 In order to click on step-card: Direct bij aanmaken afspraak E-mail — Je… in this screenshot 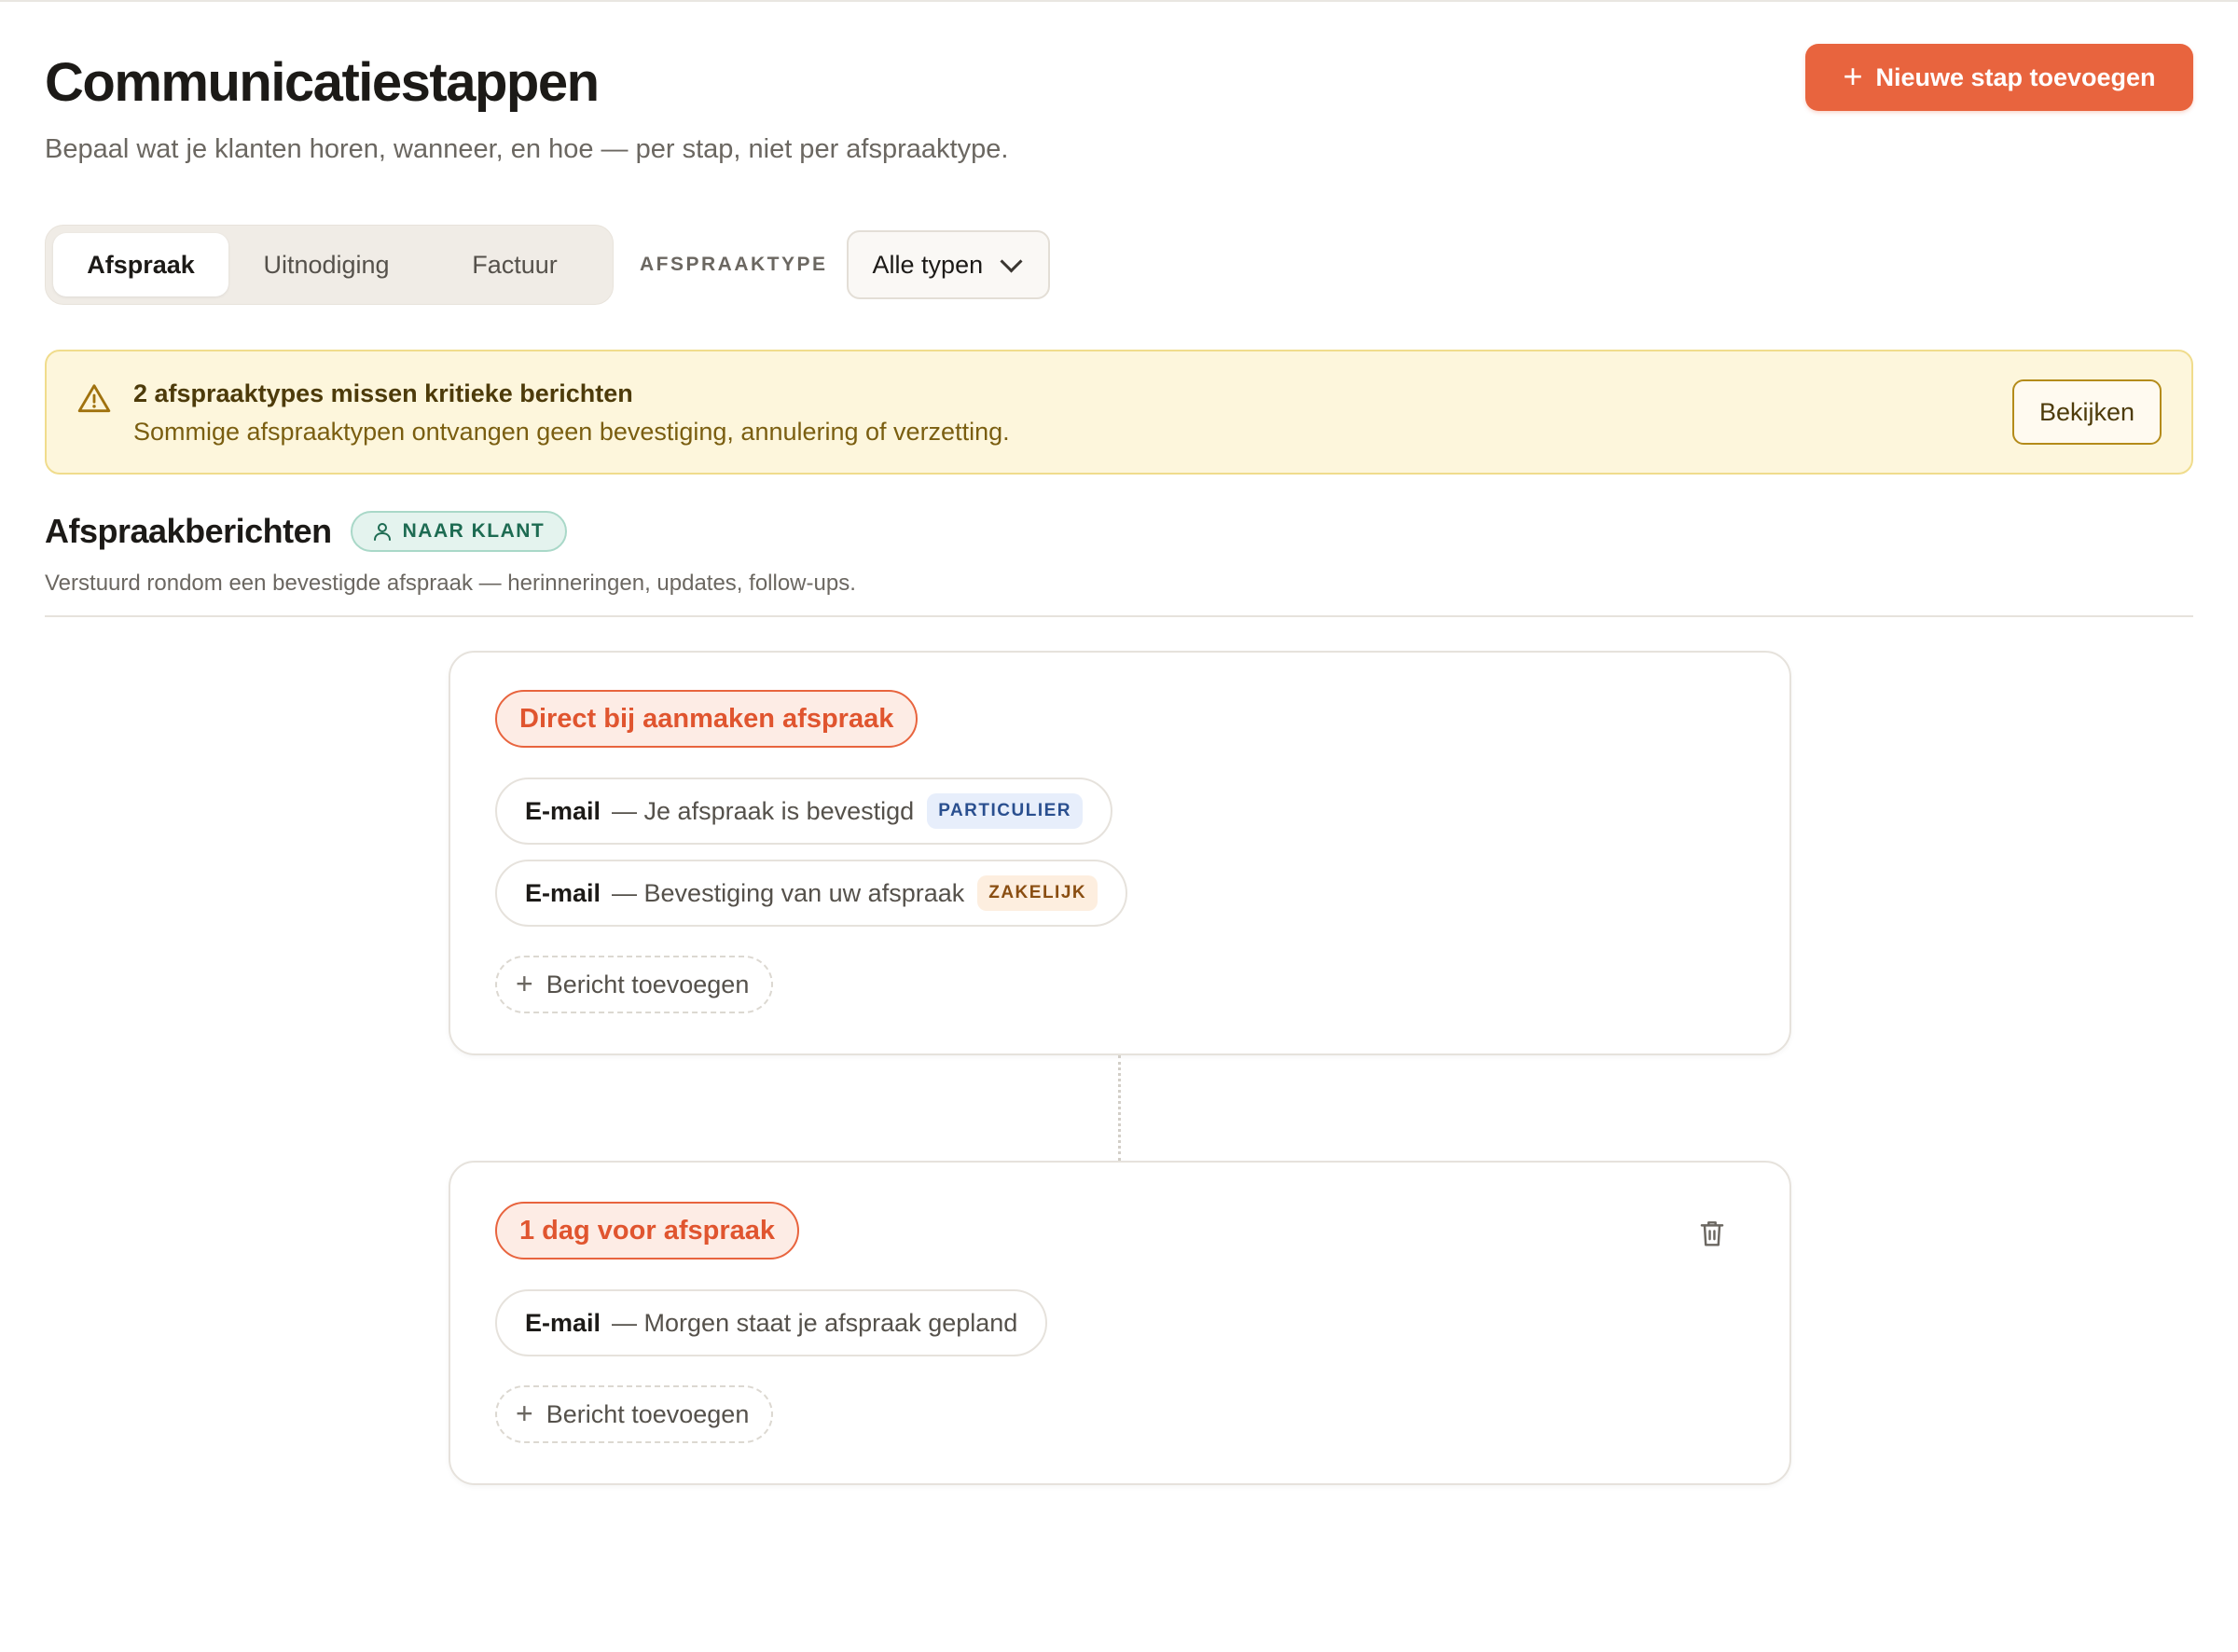, I will do `click(1120, 853)`.